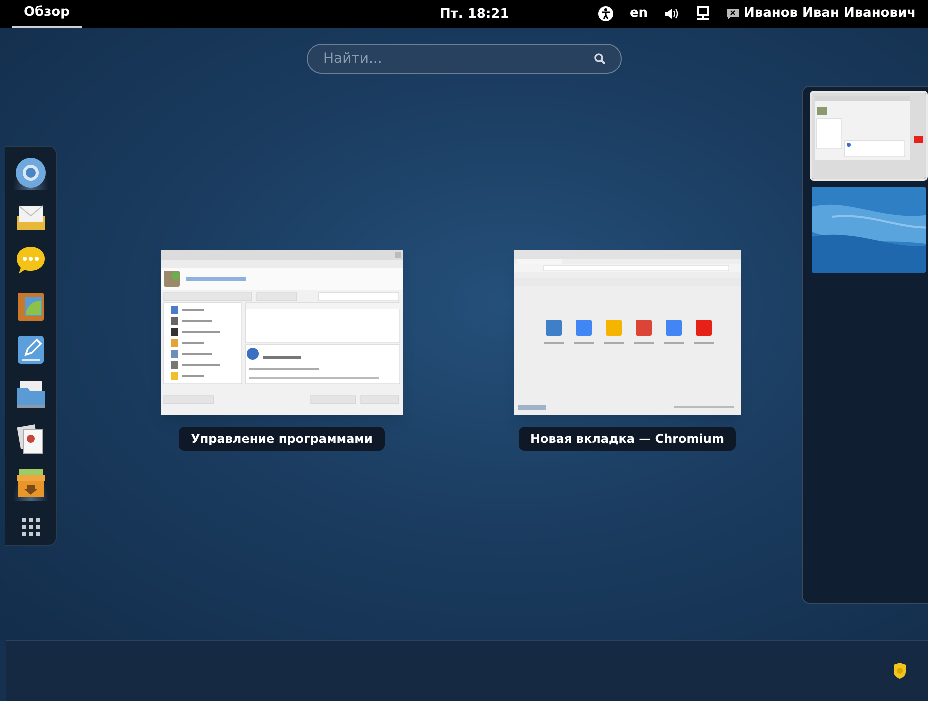 Image resolution: width=928 pixels, height=701 pixels. I want to click on user-name: Иванов Иван Иванович, so click(830, 14).